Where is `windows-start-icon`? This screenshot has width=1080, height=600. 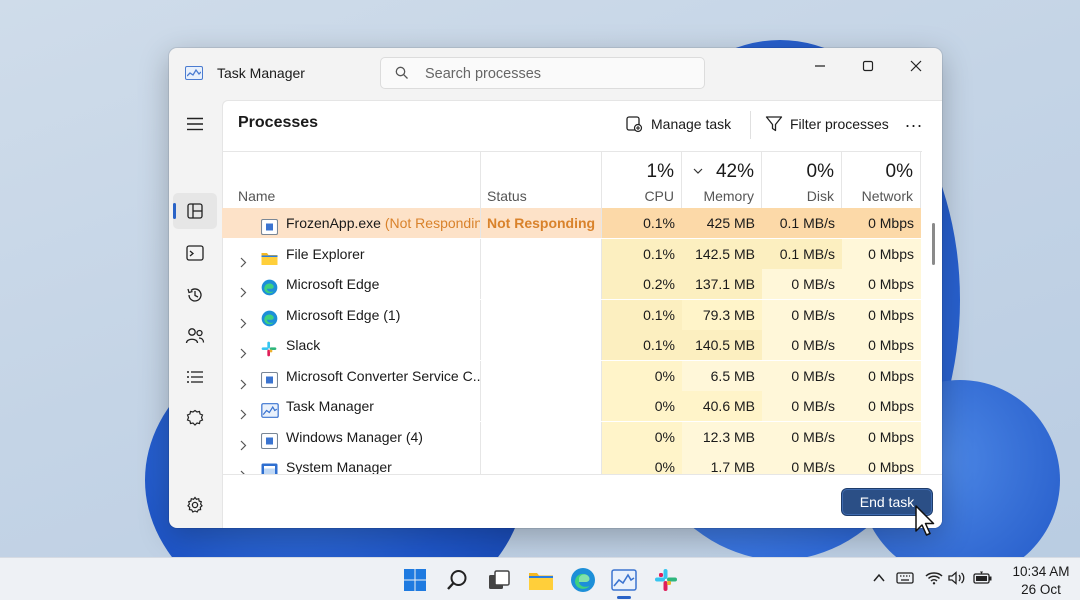 windows-start-icon is located at coordinates (415, 580).